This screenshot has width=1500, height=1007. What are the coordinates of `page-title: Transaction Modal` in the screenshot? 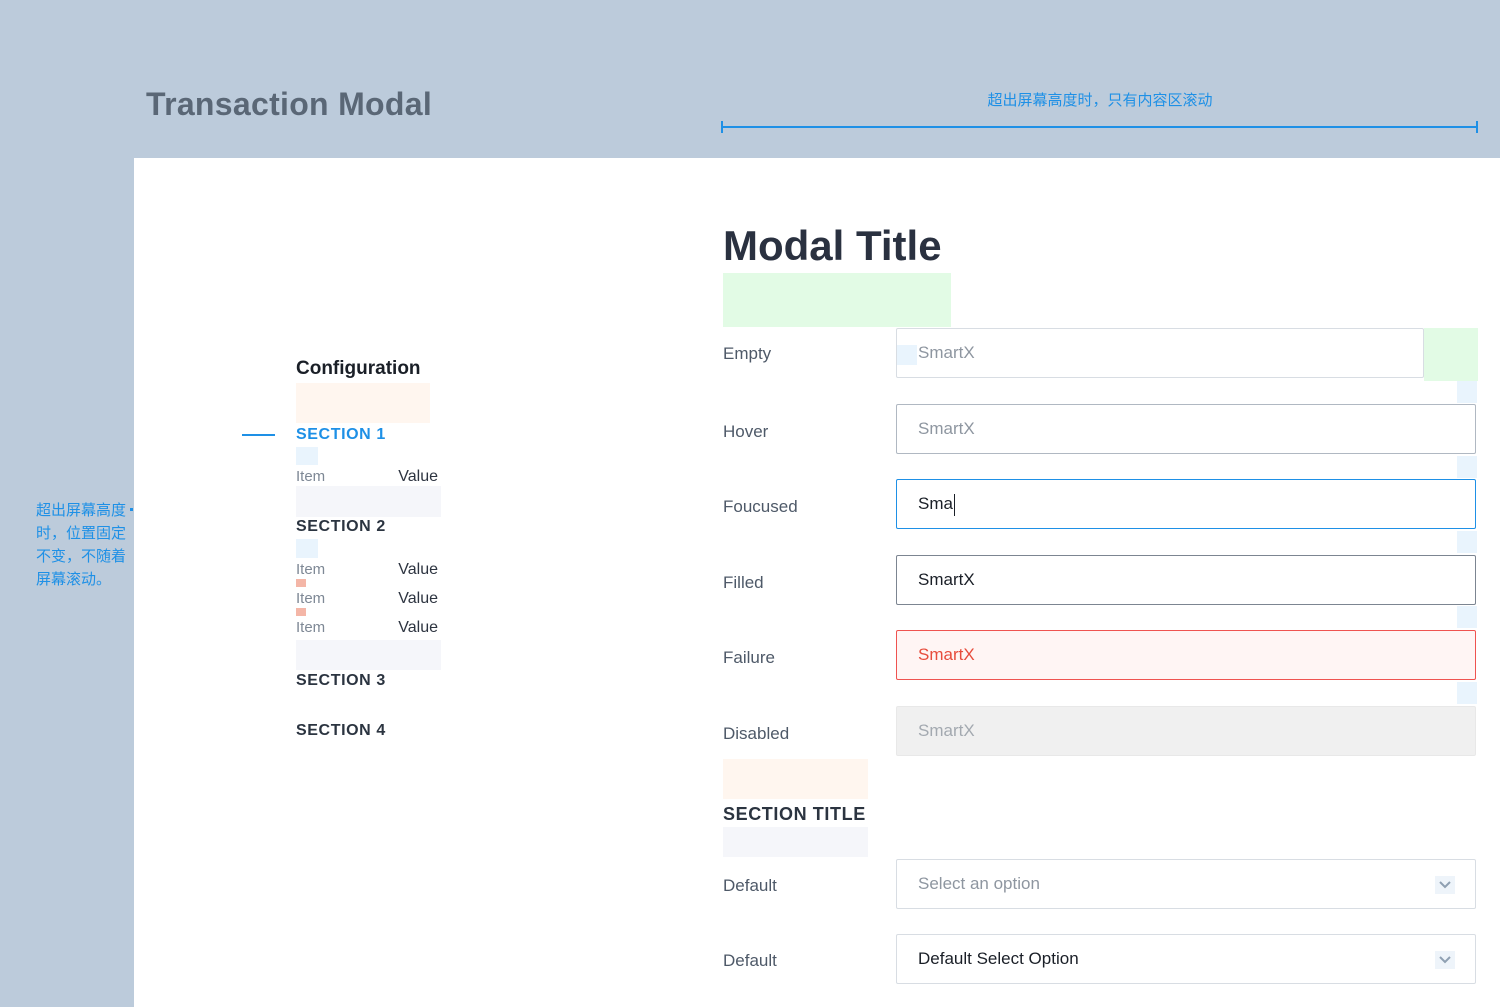 It's located at (289, 104).